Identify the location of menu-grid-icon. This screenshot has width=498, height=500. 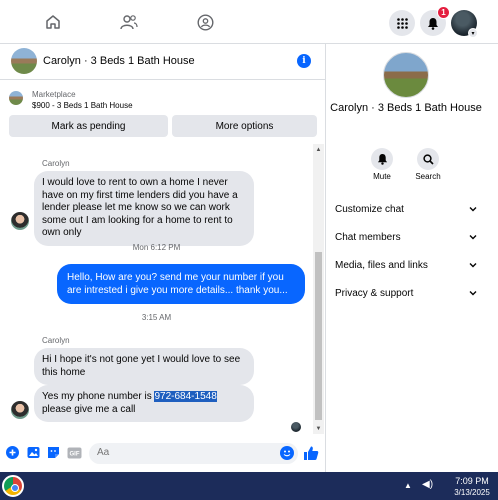
(402, 23).